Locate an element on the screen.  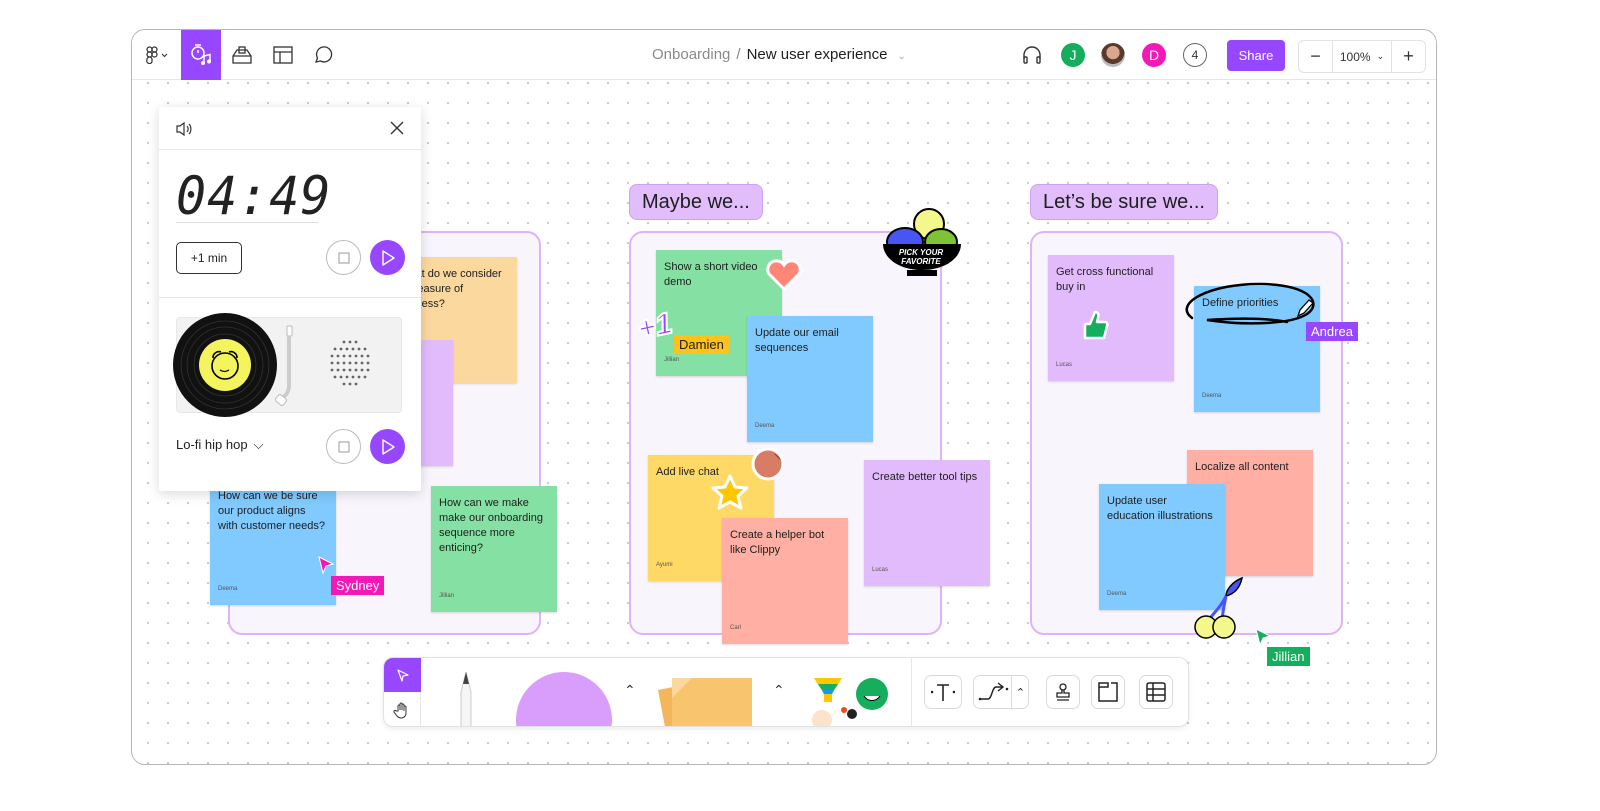
share-button: Share is located at coordinates (1256, 55).